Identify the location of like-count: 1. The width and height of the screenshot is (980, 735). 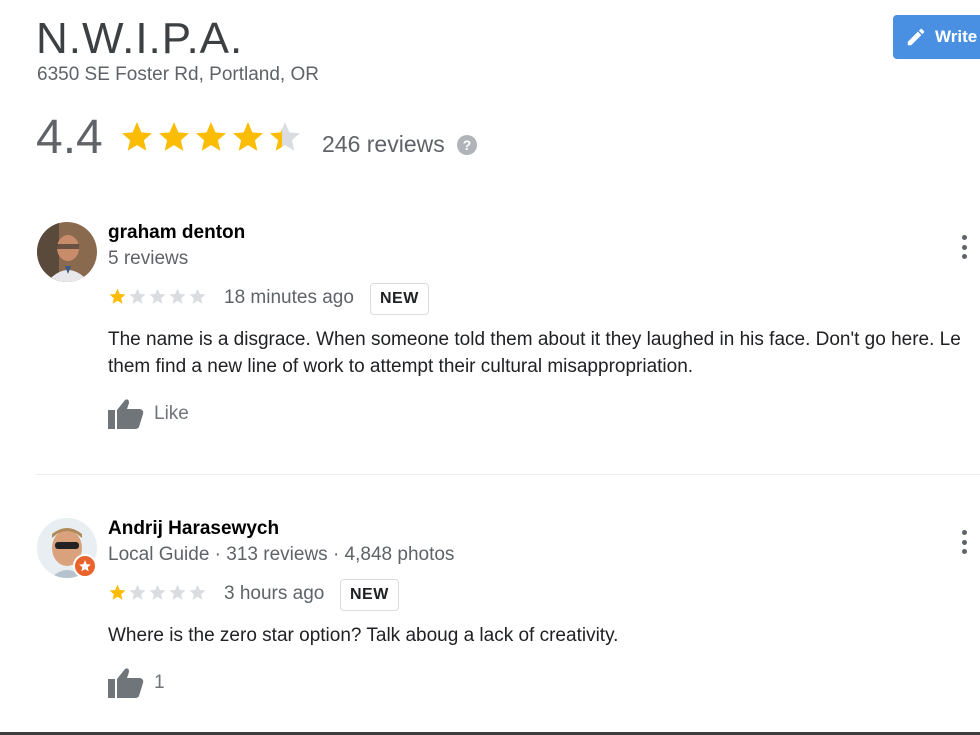
(159, 682).